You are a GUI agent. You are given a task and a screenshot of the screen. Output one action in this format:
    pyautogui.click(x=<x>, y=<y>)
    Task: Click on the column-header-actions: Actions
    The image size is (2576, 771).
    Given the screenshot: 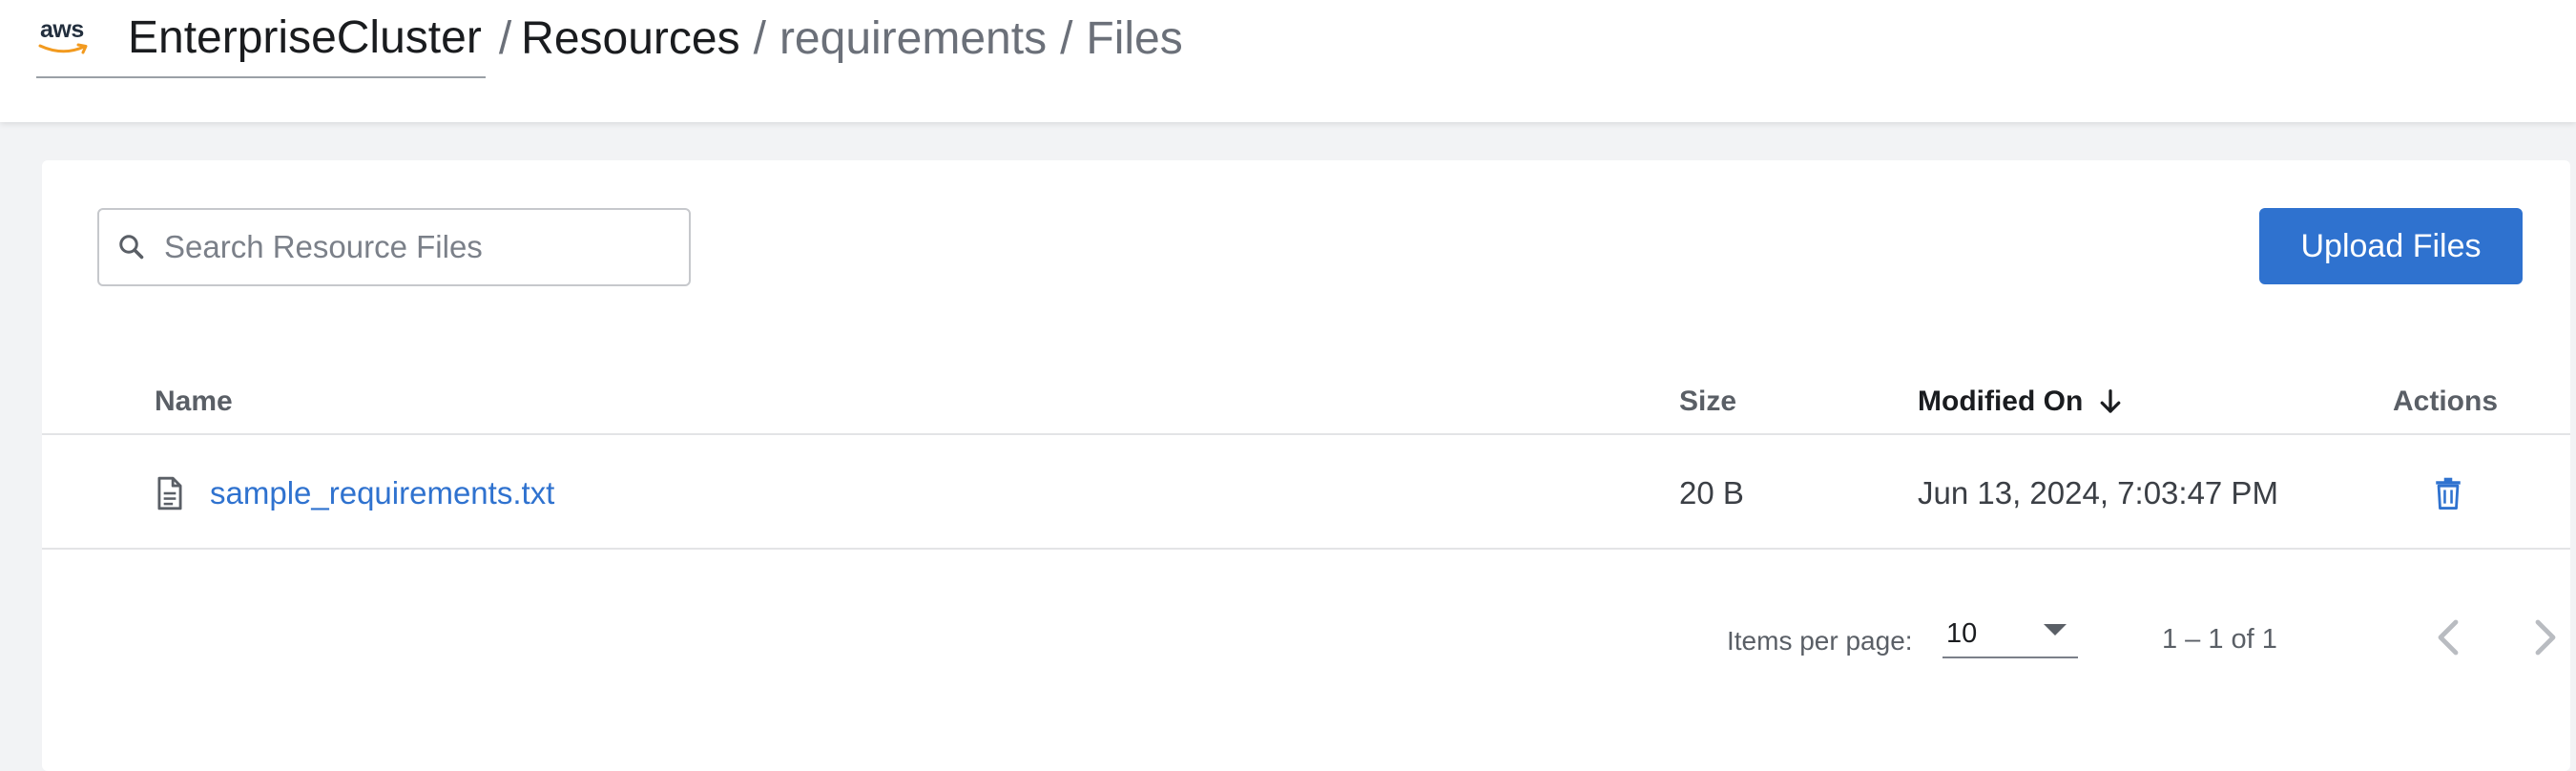 What is the action you would take?
    pyautogui.click(x=2446, y=401)
    